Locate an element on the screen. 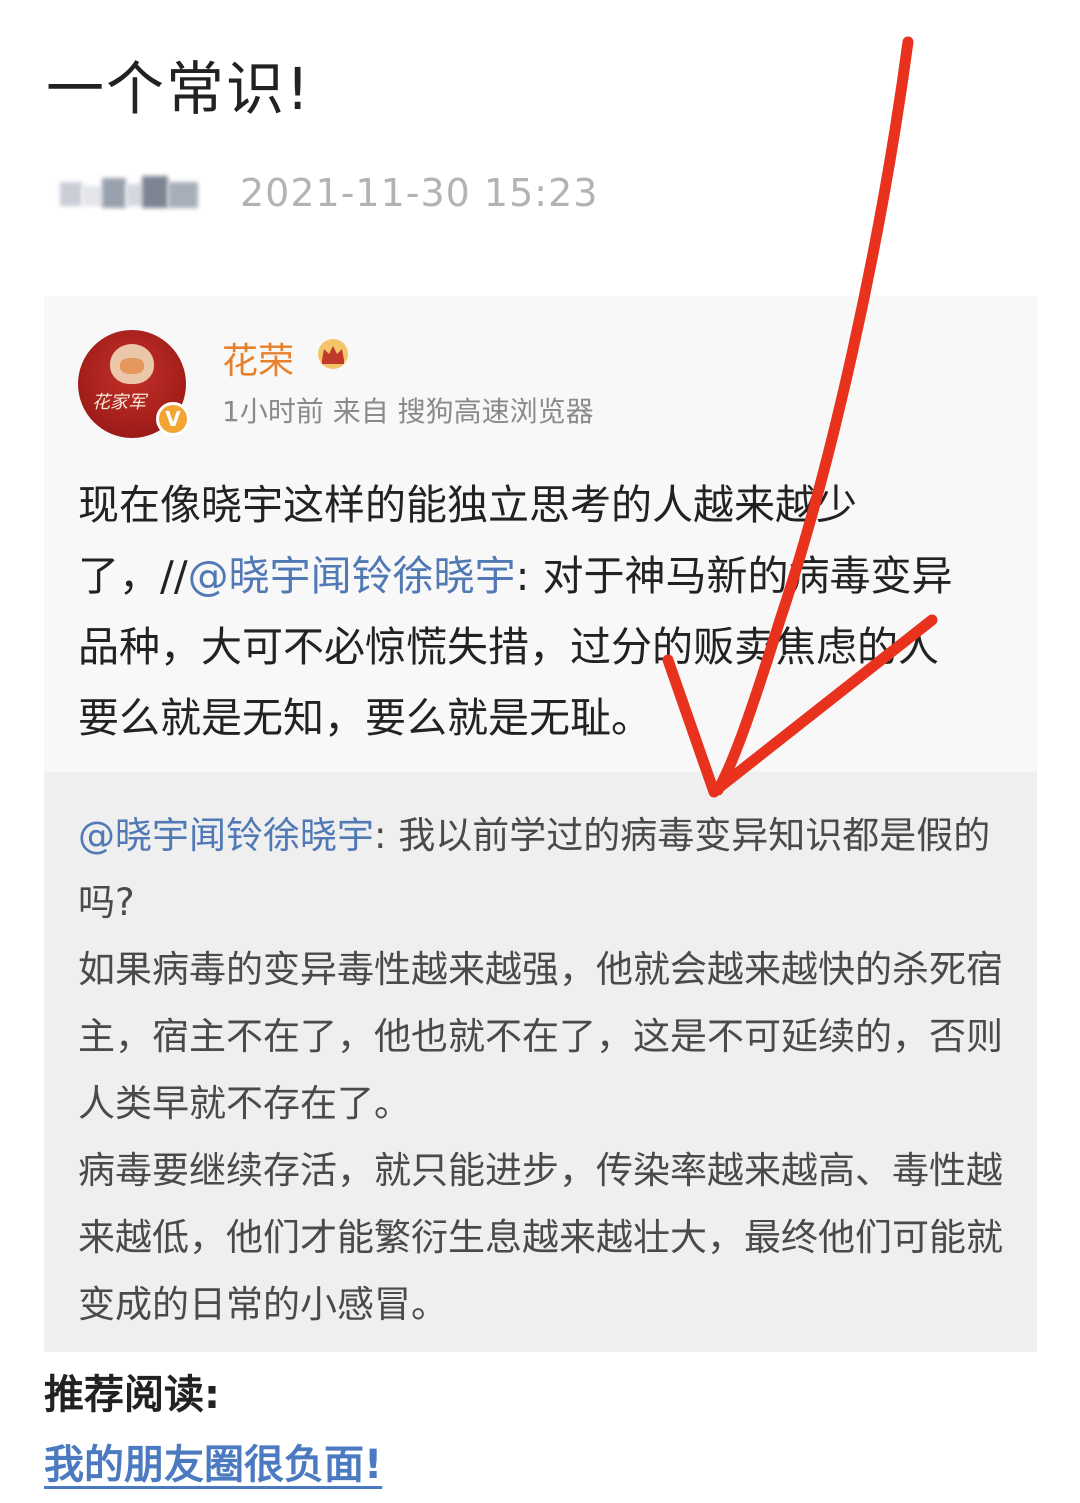 Image resolution: width=1080 pixels, height=1503 pixels. author-row: 2021-11-30 15:23 is located at coordinates (329, 193).